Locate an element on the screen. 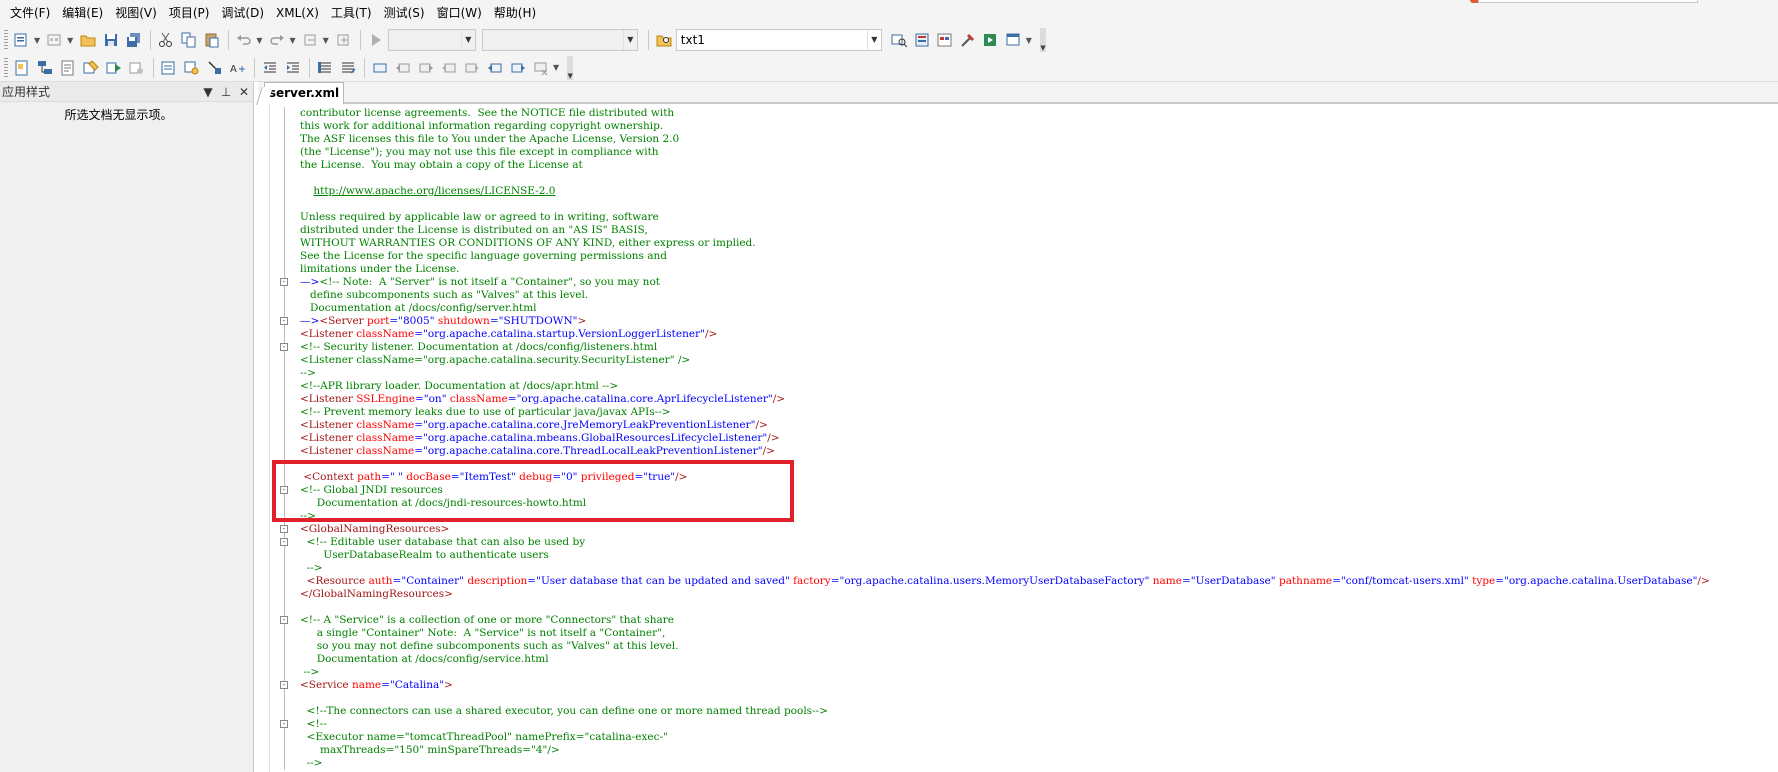  toggle-bookmark-icon is located at coordinates (380, 68).